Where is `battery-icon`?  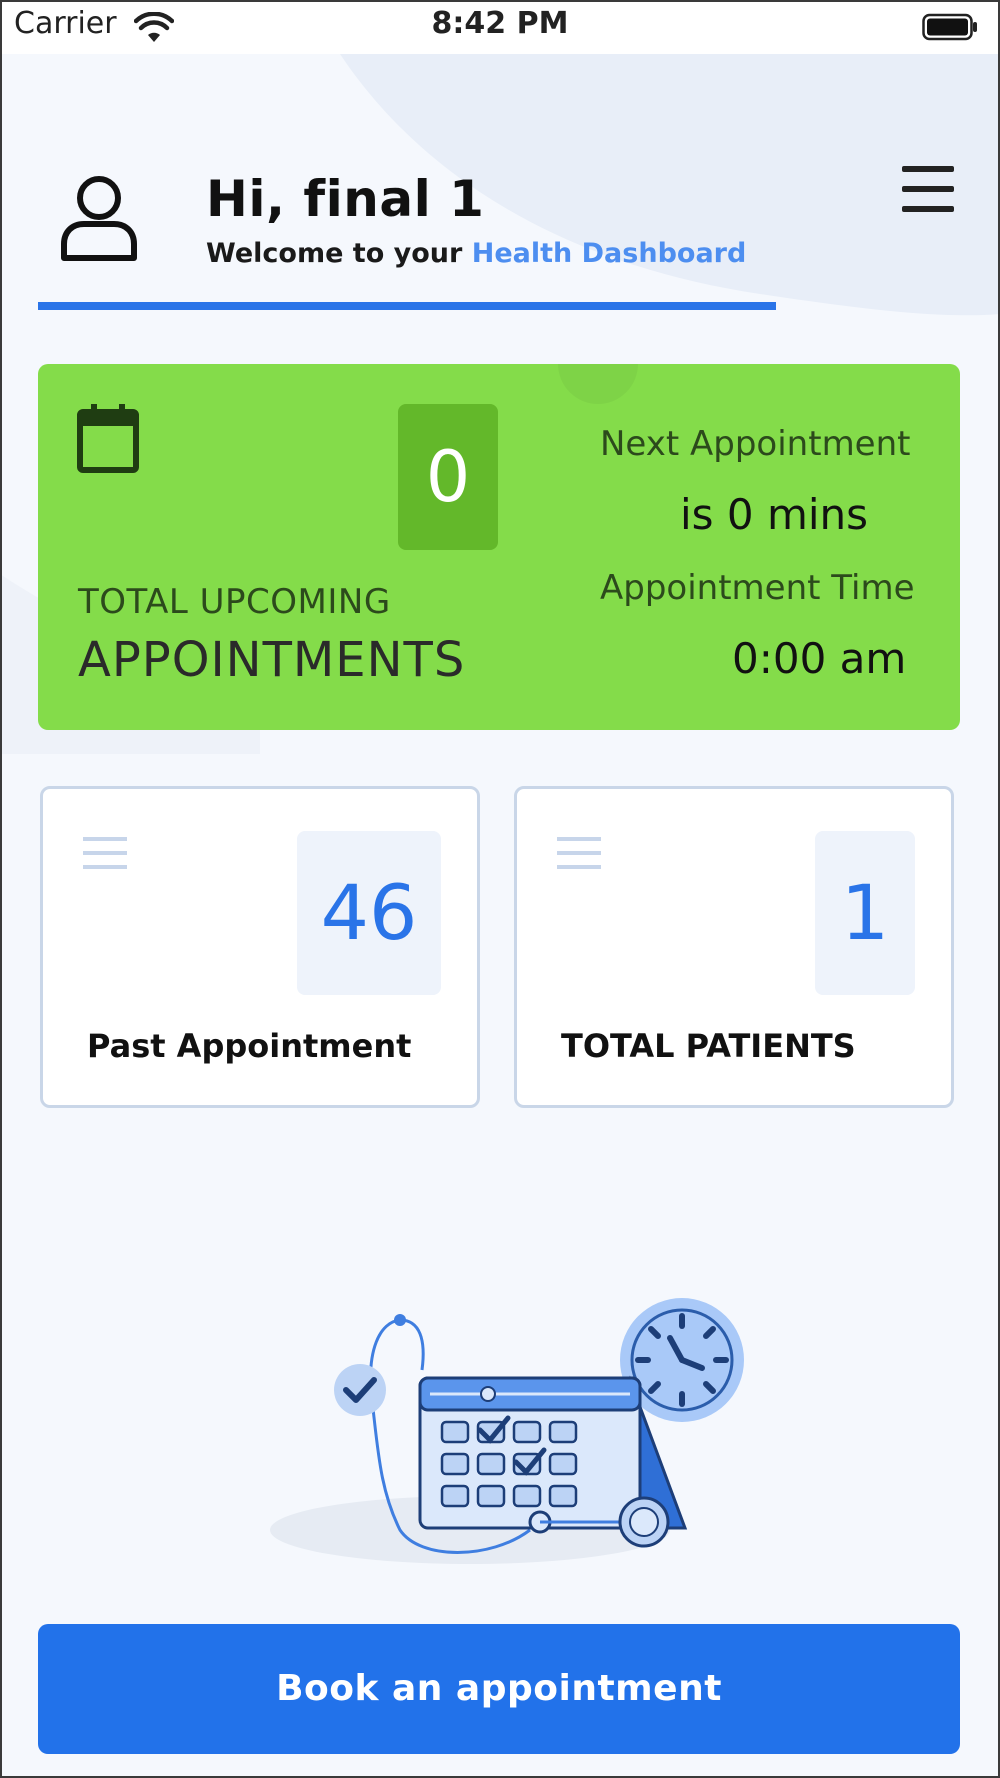
battery-icon is located at coordinates (949, 27).